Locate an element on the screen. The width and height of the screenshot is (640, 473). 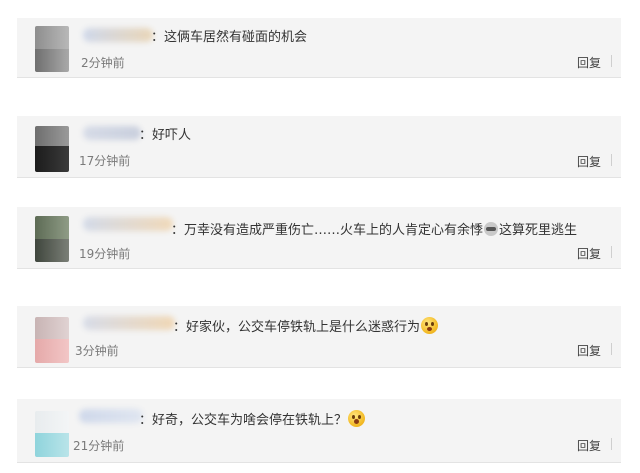
comment-time: 19分钟前 is located at coordinates (105, 254).